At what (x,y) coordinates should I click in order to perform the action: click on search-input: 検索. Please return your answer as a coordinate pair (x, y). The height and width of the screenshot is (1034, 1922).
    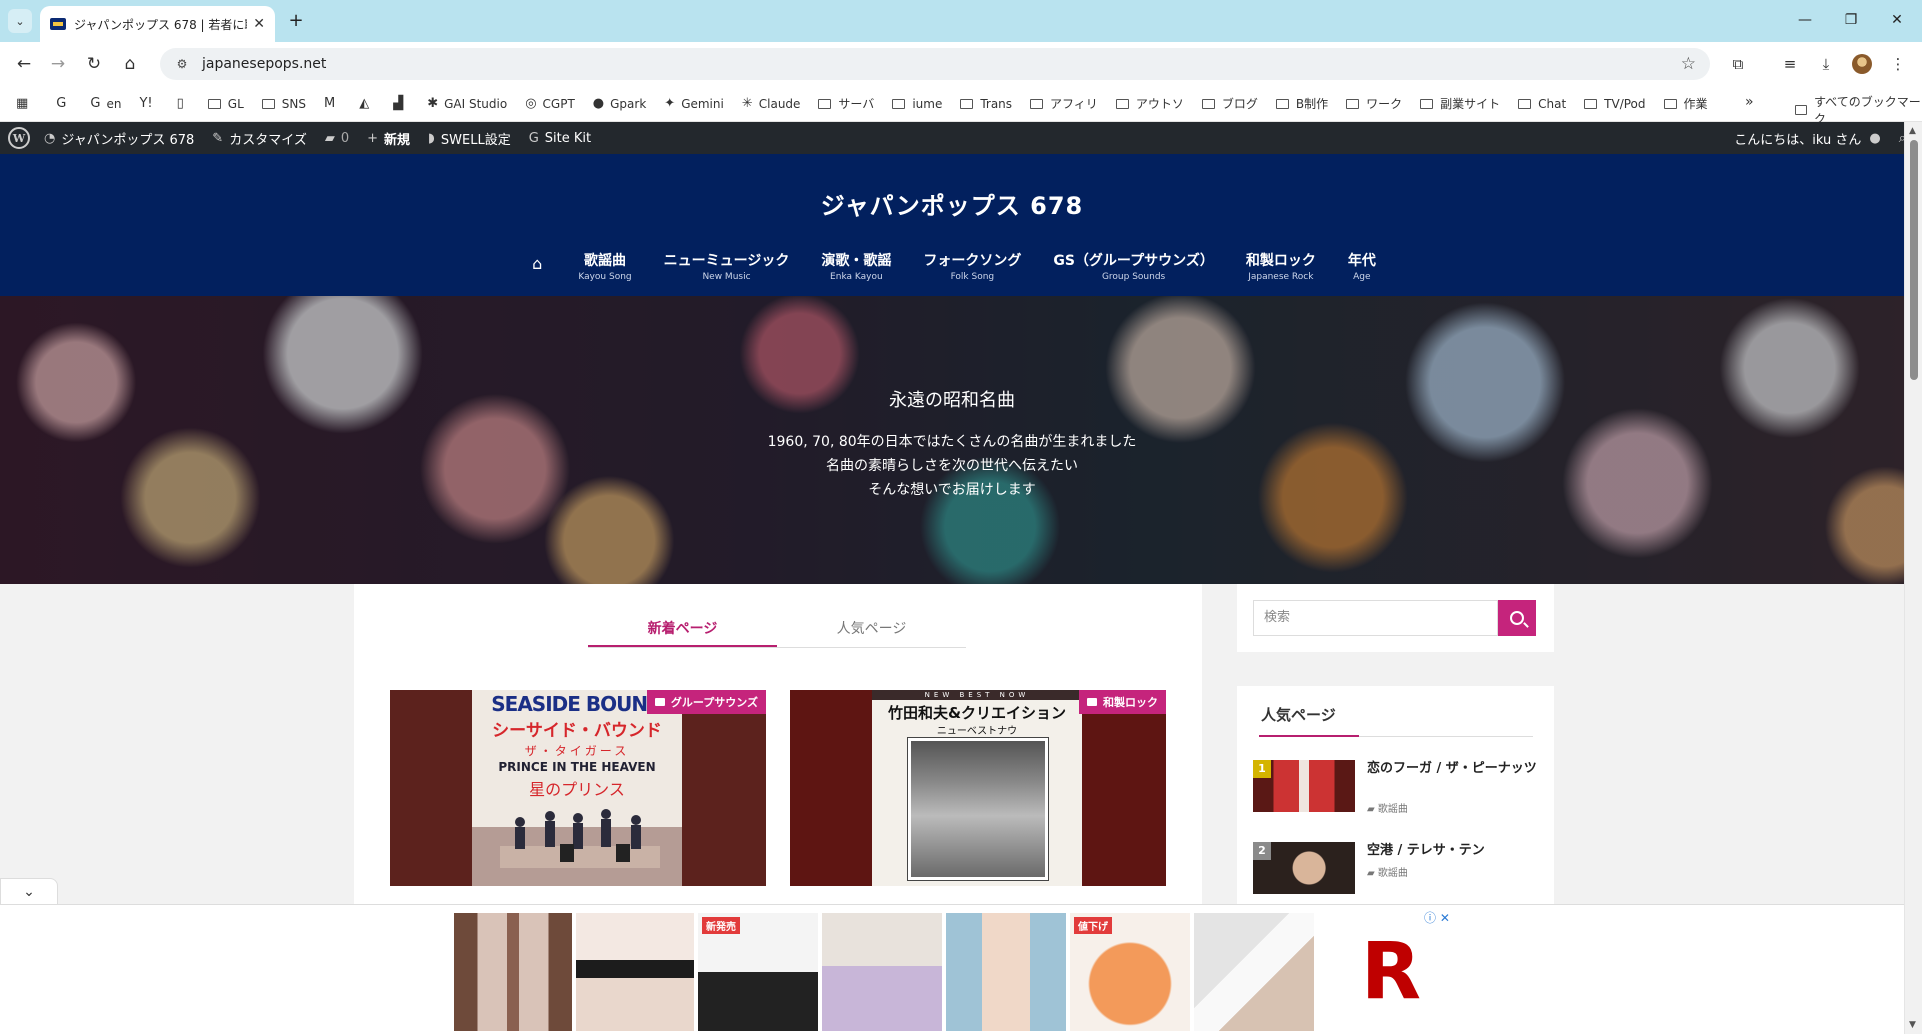
    Looking at the image, I should click on (1375, 618).